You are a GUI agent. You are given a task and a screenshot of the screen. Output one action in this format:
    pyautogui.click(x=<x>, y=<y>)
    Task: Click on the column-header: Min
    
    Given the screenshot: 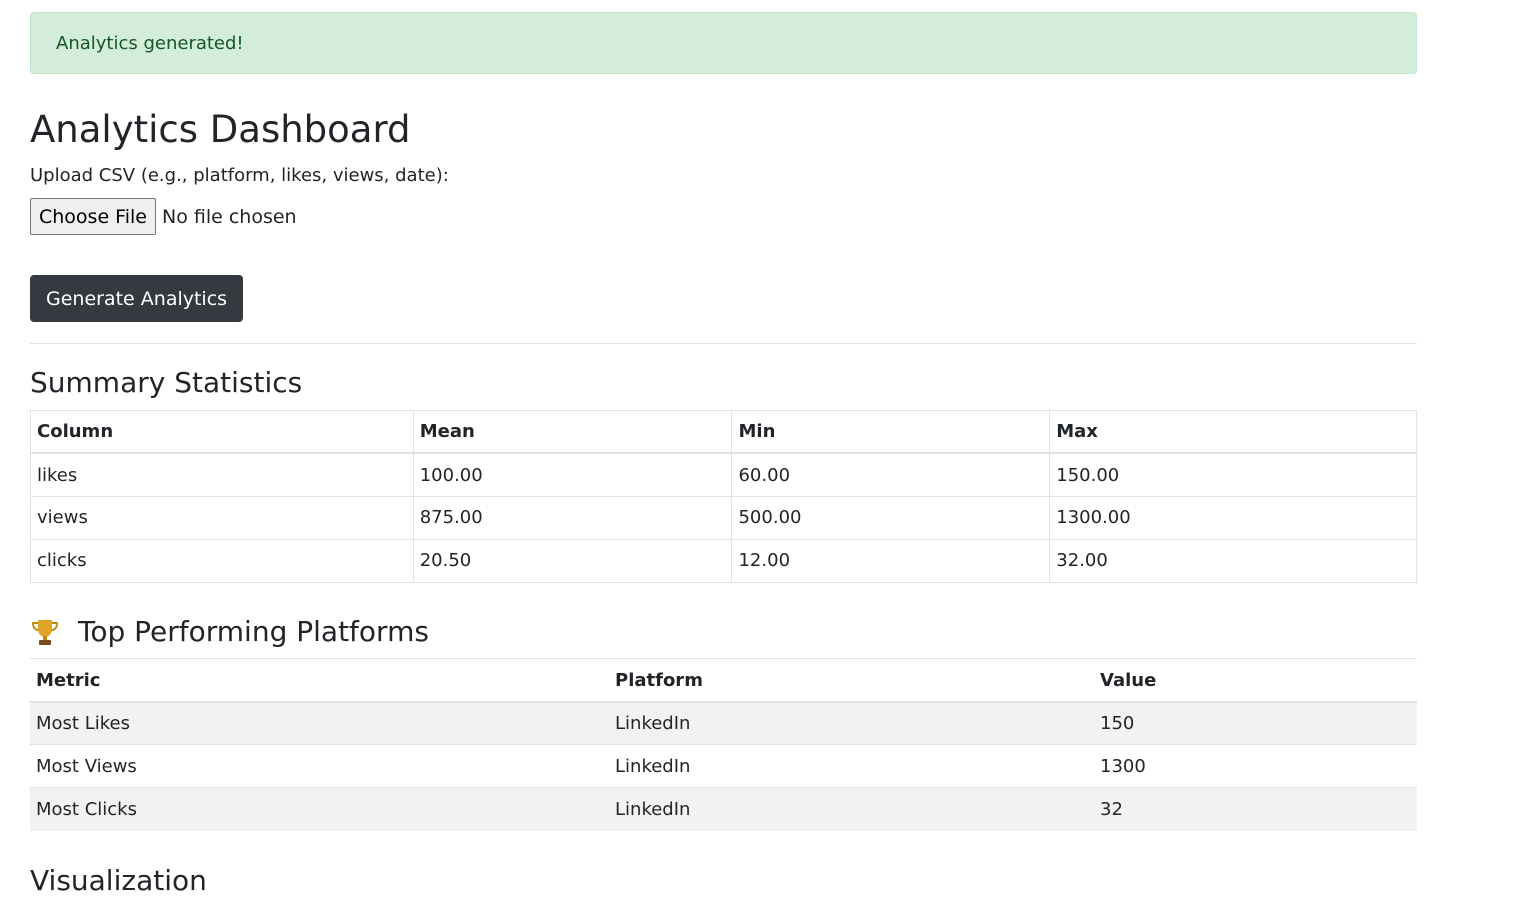 What is the action you would take?
    pyautogui.click(x=891, y=432)
    